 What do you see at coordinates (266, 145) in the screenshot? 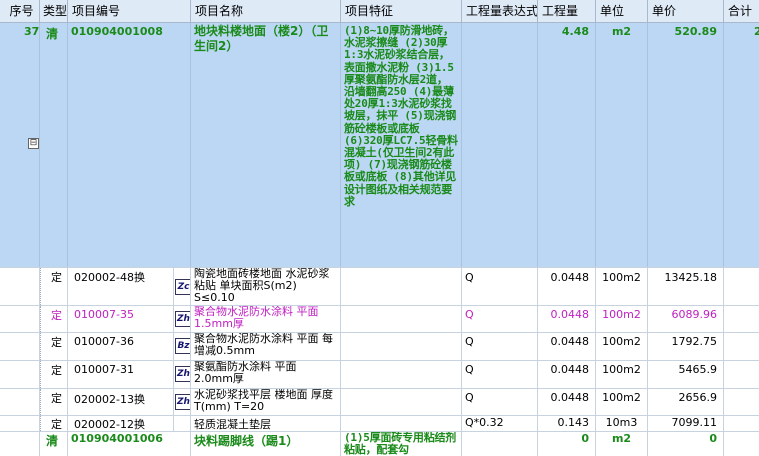
I see `row-name: 地块料楼地面（楼2）（卫生间2）` at bounding box center [266, 145].